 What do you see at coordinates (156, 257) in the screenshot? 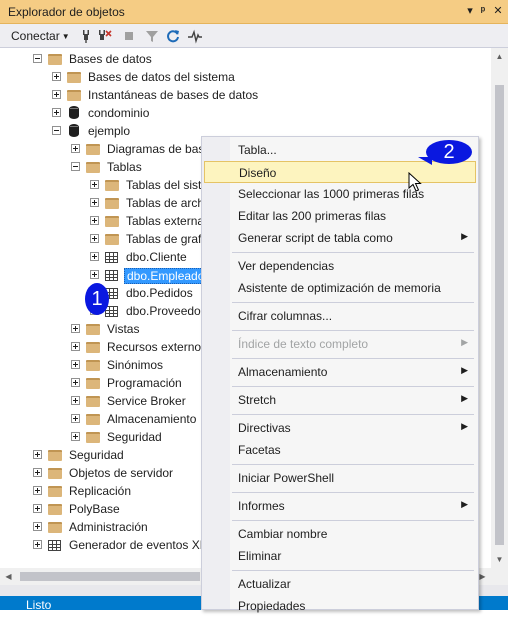
I see `tree-node-label: dbo.Cliente` at bounding box center [156, 257].